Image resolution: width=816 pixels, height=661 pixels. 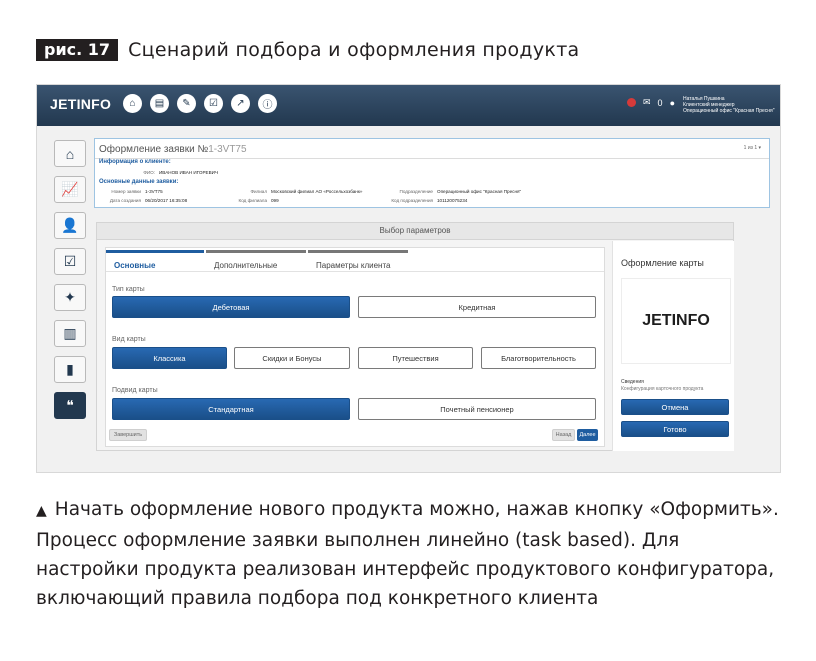 What do you see at coordinates (70, 225) in the screenshot?
I see `sidebar-user-icon: 👤` at bounding box center [70, 225].